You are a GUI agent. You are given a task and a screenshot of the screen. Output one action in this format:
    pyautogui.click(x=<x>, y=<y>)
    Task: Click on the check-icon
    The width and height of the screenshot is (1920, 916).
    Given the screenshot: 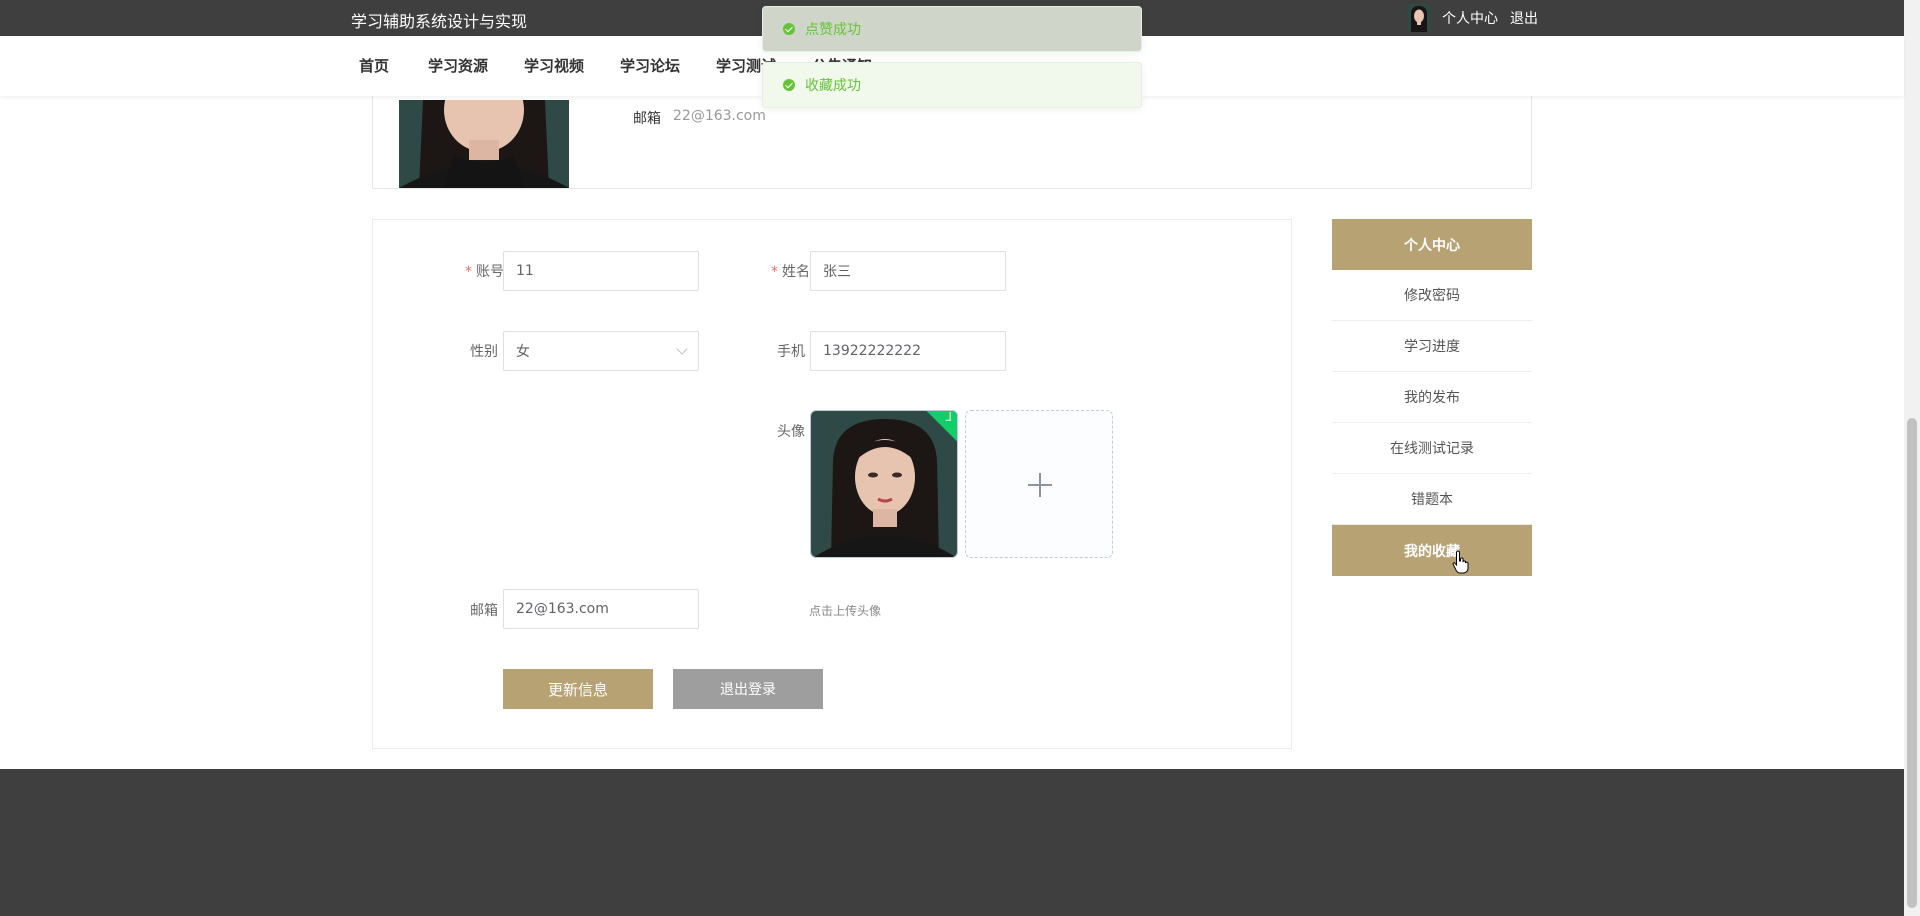 What is the action you would take?
    pyautogui.click(x=948, y=416)
    